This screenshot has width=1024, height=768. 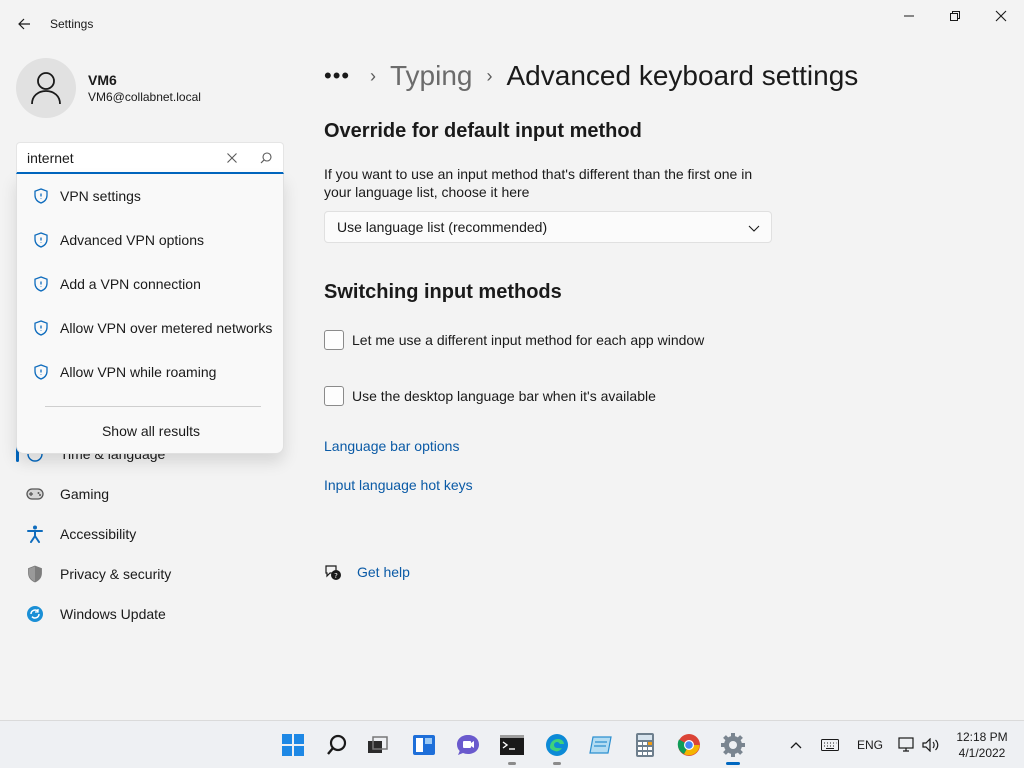 I want to click on keyboard-icon, so click(x=830, y=745).